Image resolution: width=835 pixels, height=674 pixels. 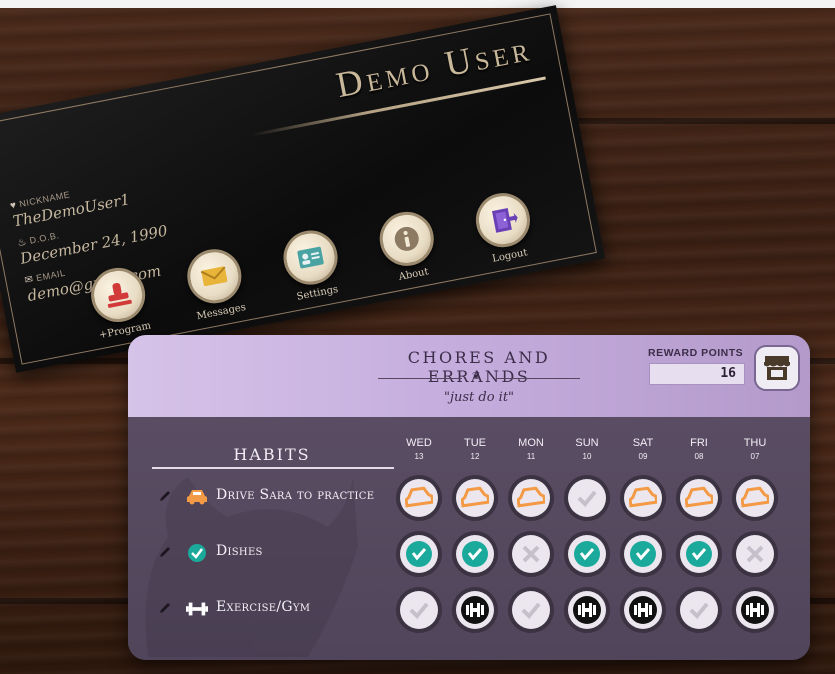 I want to click on day-header-sun: SUN 10, so click(x=587, y=449).